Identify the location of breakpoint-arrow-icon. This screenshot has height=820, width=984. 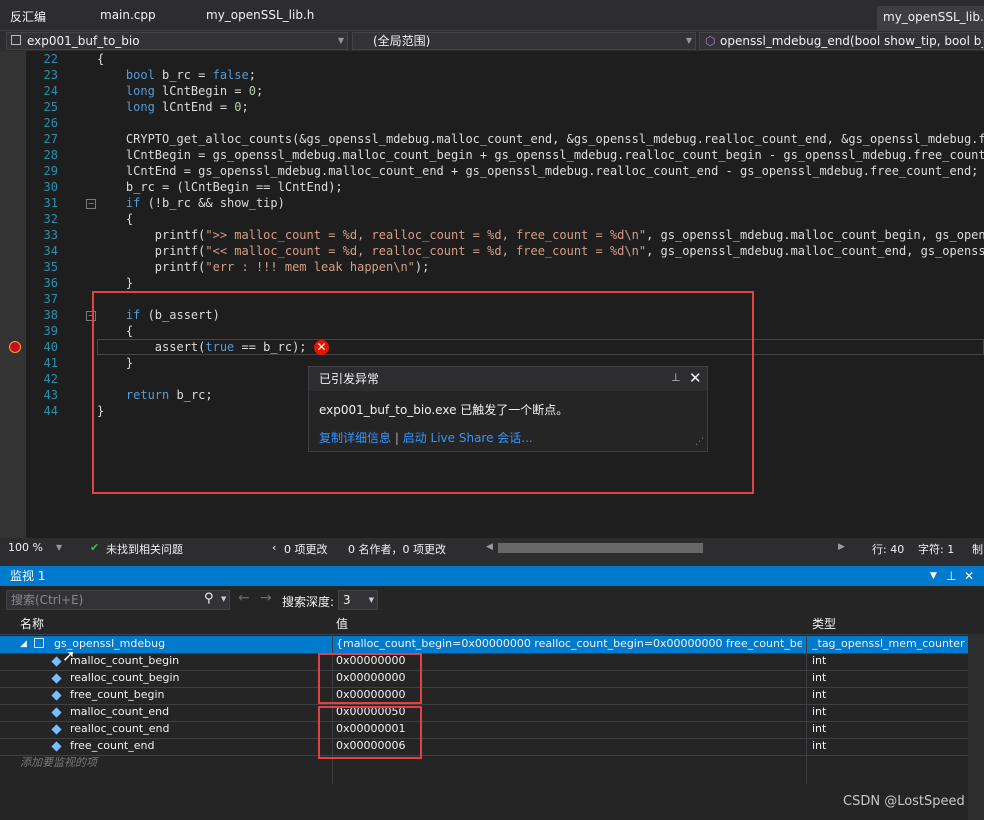
(15, 347).